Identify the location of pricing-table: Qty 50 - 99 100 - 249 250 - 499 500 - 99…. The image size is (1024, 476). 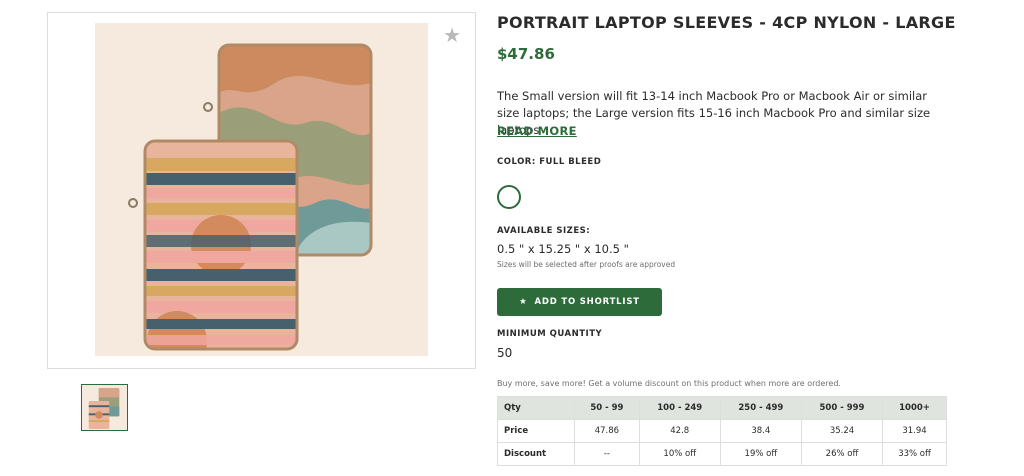
(721, 431).